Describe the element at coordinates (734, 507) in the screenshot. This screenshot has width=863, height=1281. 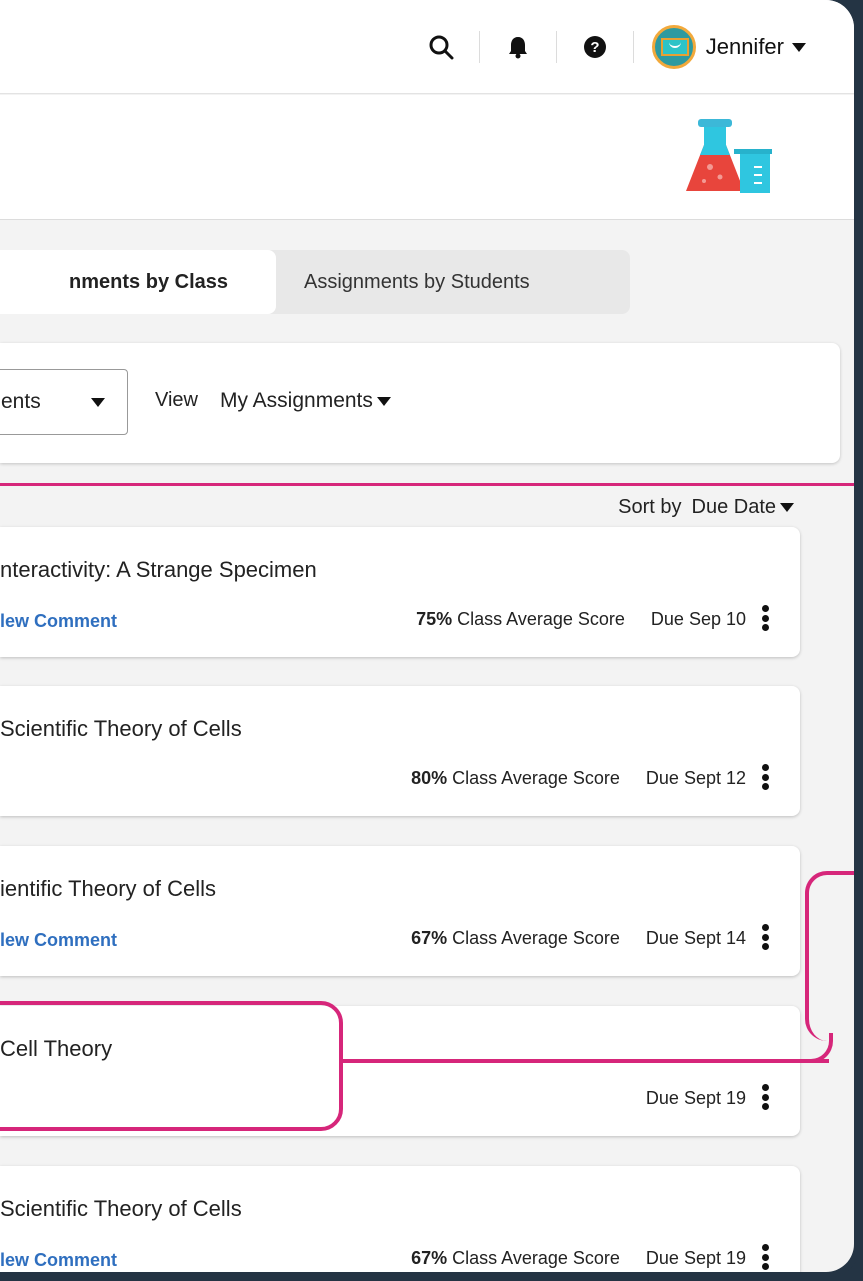
I see `sort-value: Due Date` at that location.